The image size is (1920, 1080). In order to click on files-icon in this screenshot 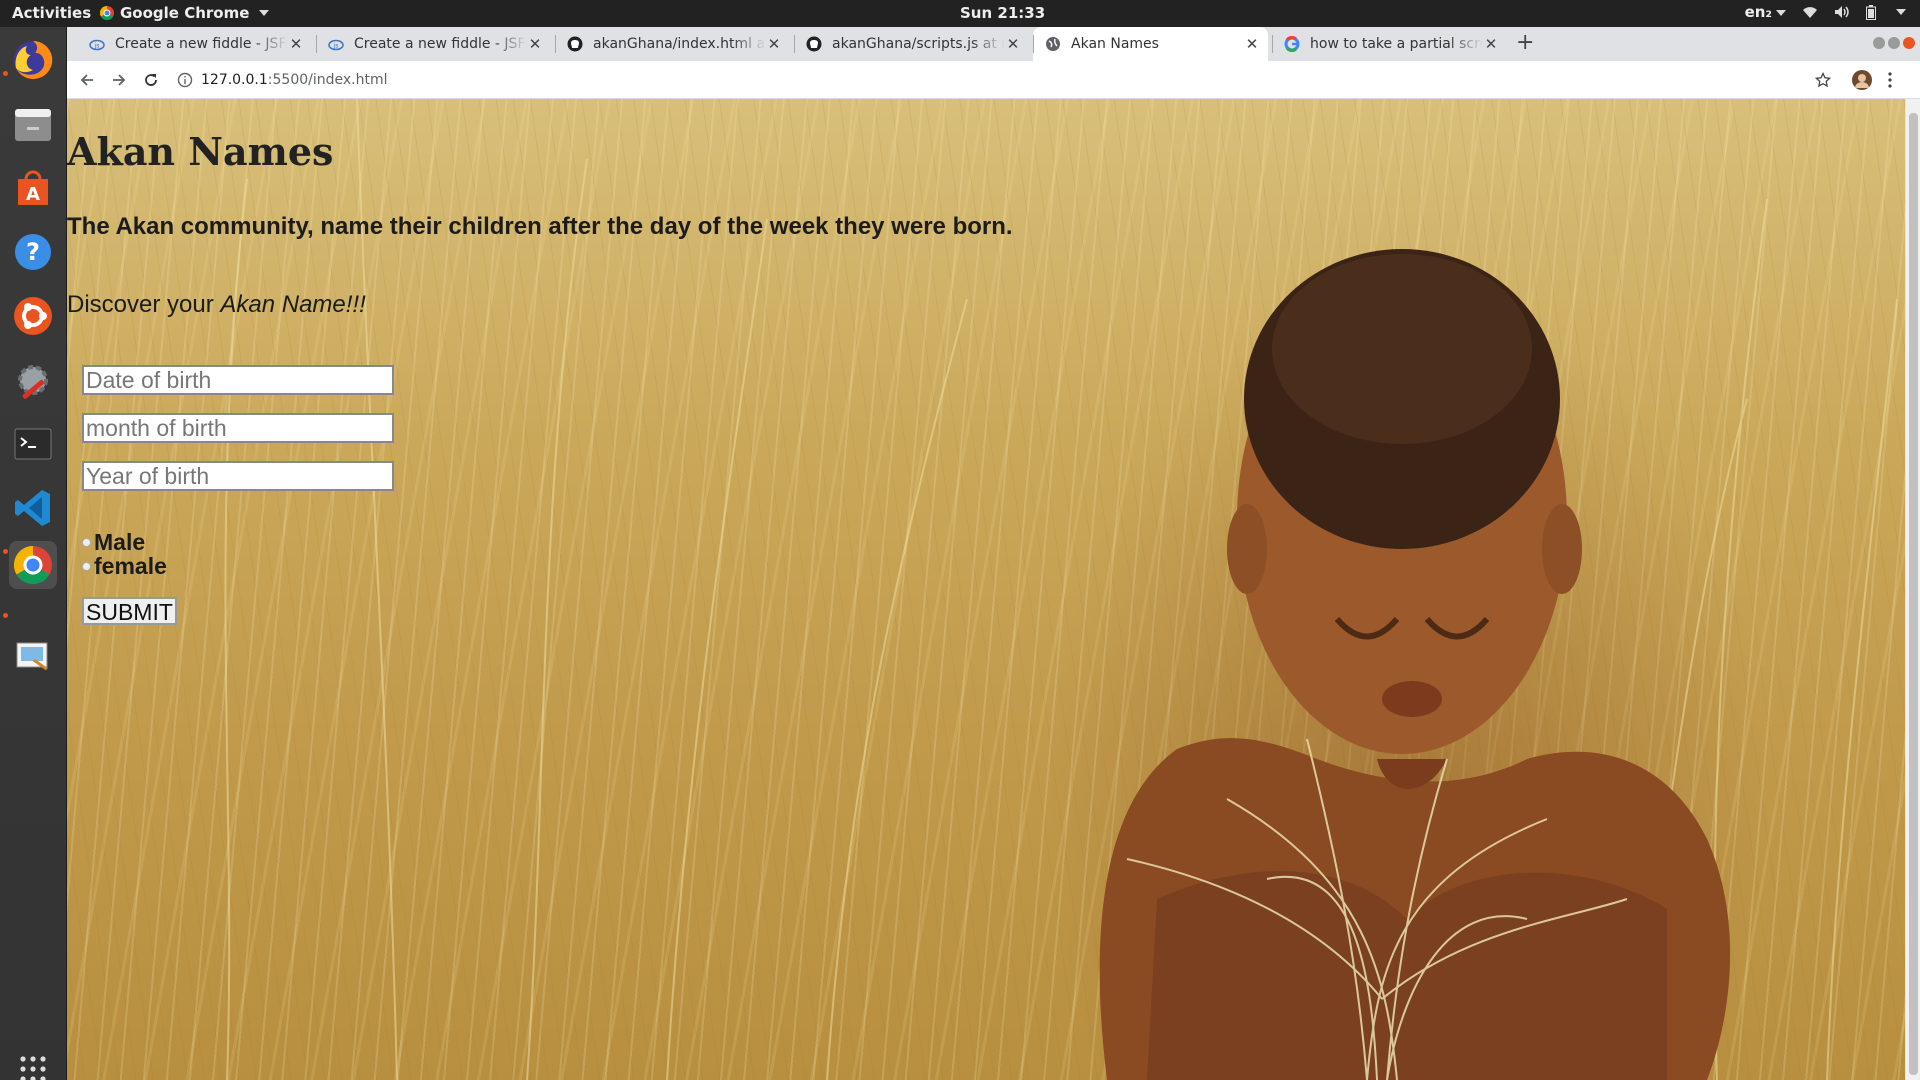, I will do `click(33, 125)`.